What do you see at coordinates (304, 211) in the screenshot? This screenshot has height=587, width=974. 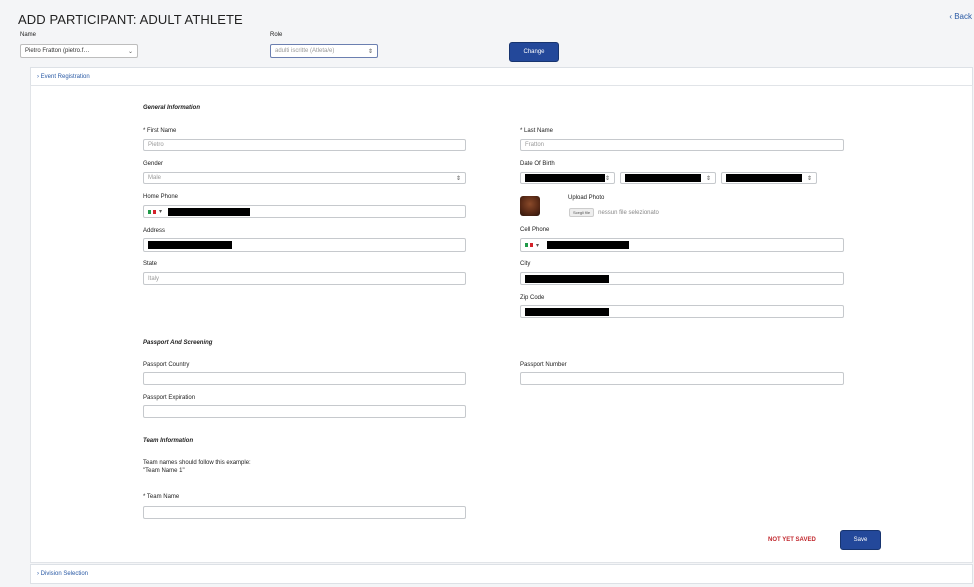 I see `home-phone-input: ▾` at bounding box center [304, 211].